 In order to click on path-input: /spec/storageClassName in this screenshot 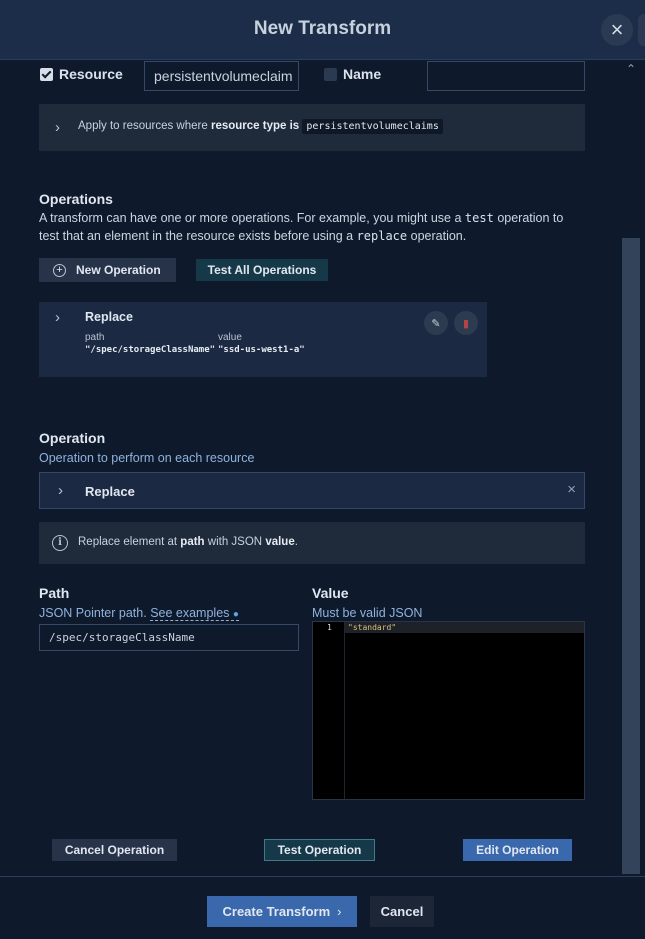, I will do `click(169, 637)`.